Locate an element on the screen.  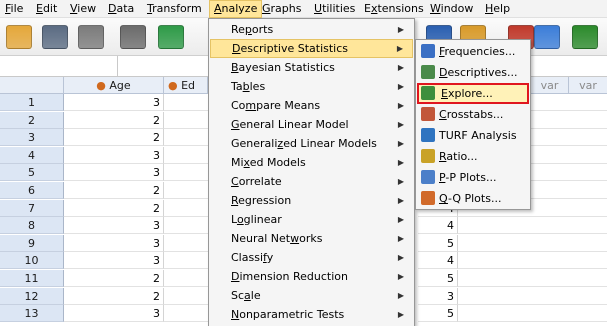
split-file-icon is located at coordinates (547, 37).